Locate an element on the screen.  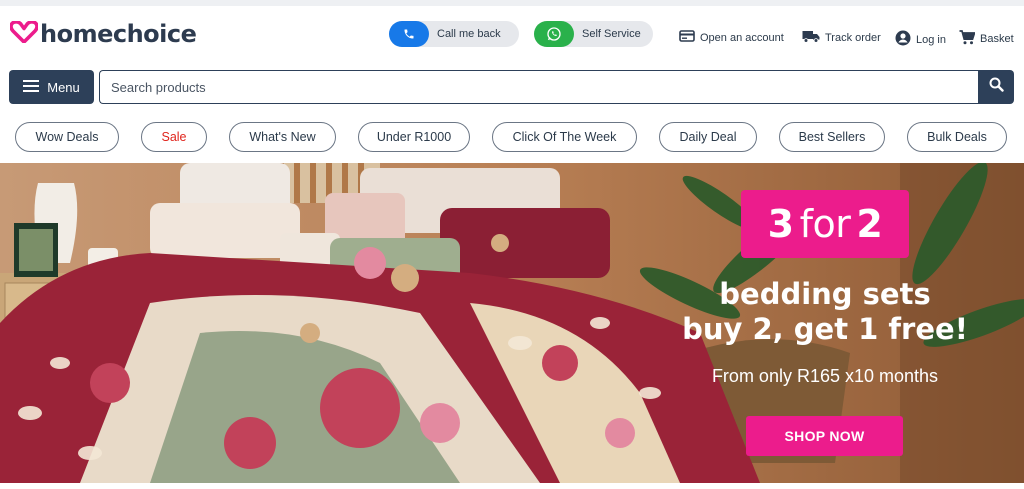
user-icon is located at coordinates (903, 39).